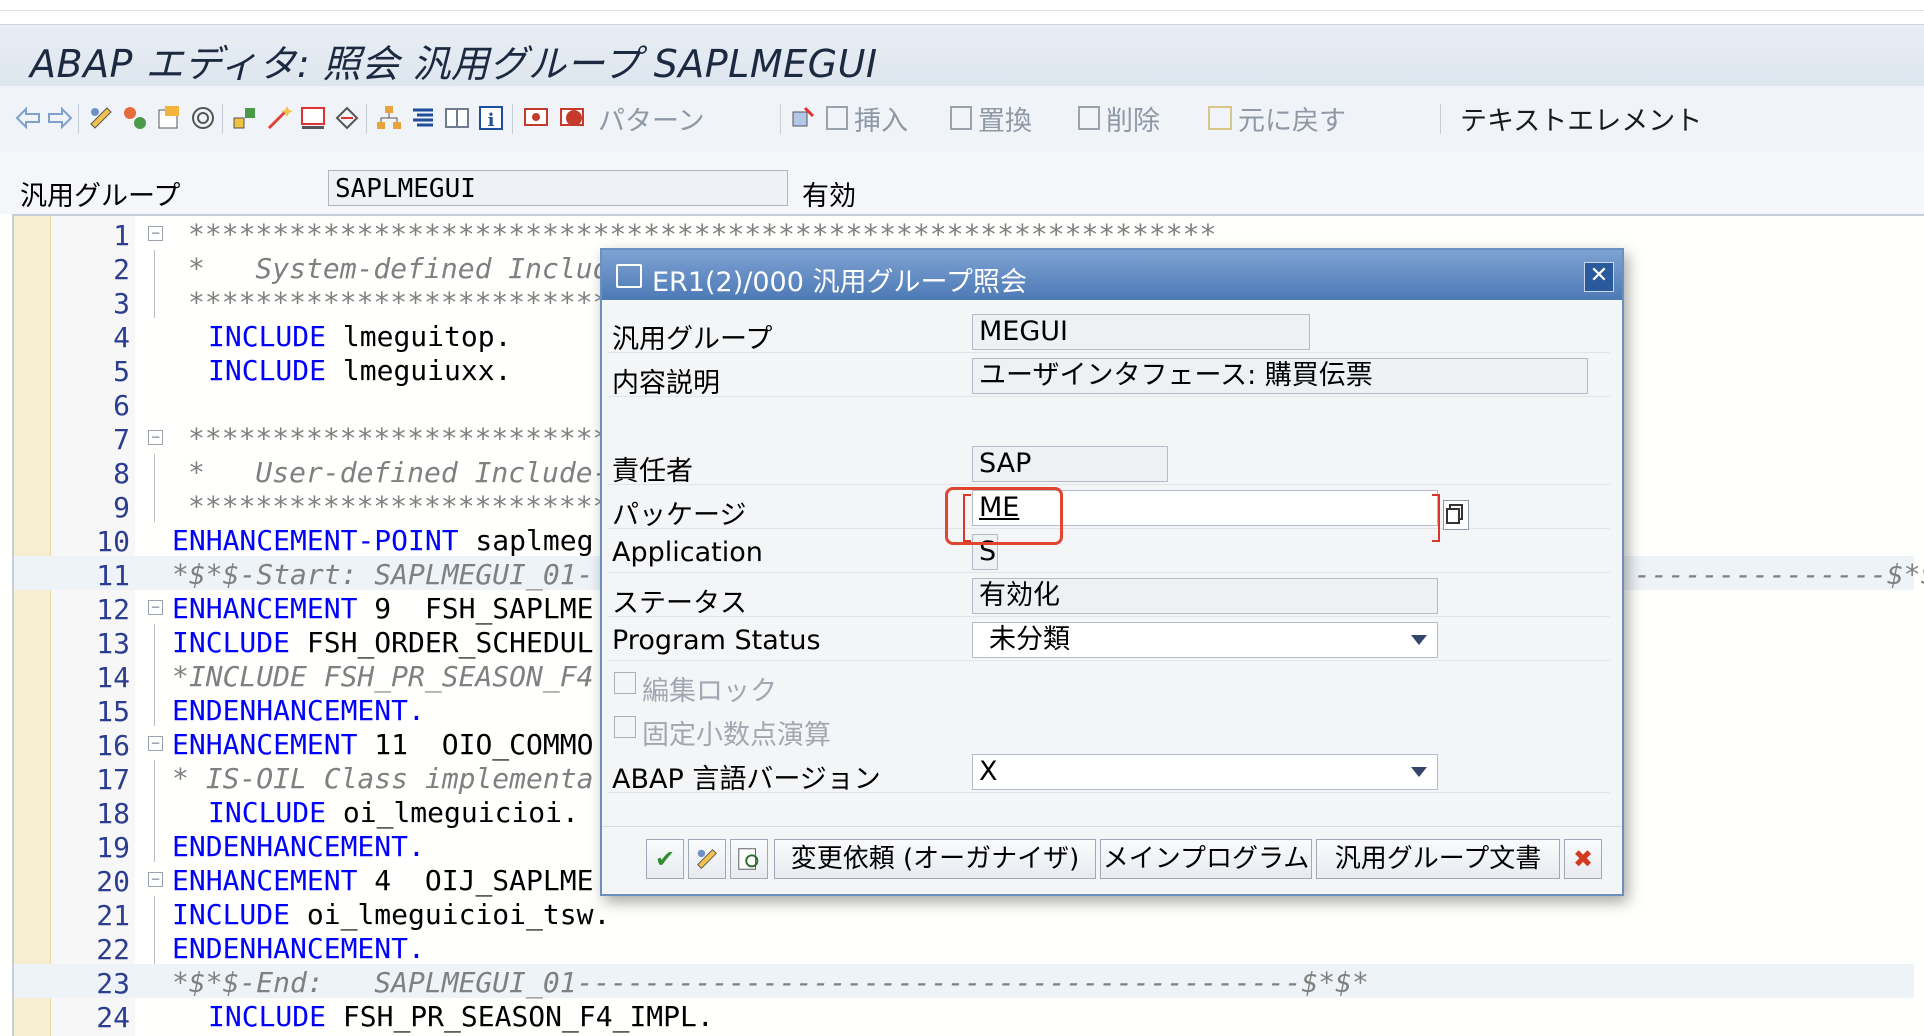  What do you see at coordinates (988, 771) in the screenshot?
I see `abap-version-value: X` at bounding box center [988, 771].